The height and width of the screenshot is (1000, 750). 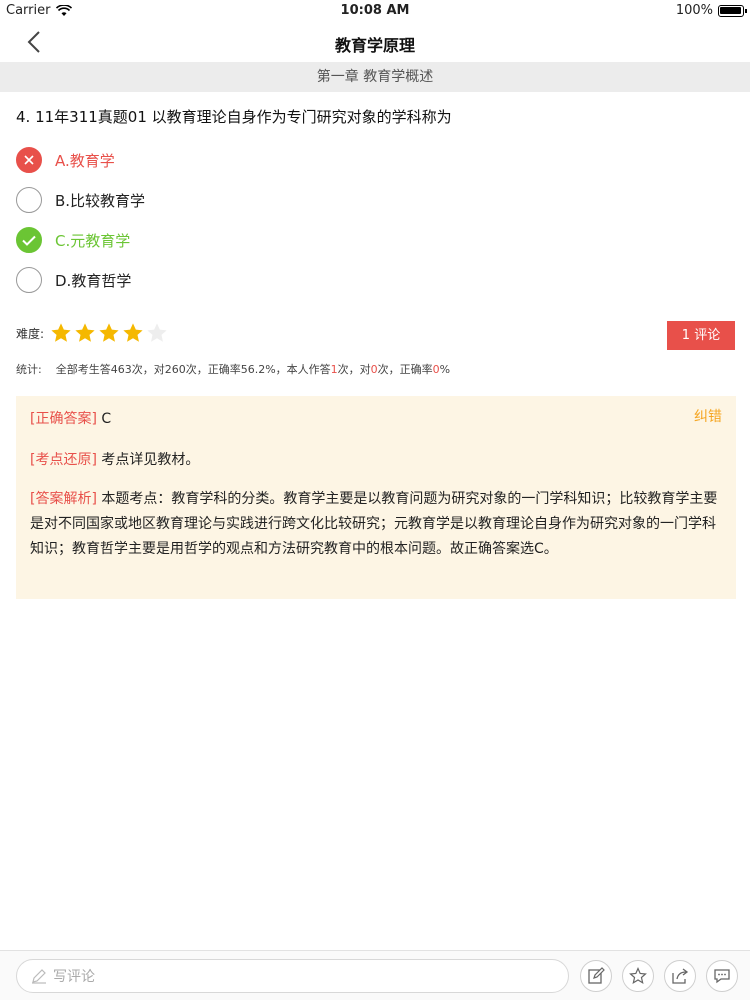 What do you see at coordinates (374, 45) in the screenshot?
I see `page-title: 教育学原理` at bounding box center [374, 45].